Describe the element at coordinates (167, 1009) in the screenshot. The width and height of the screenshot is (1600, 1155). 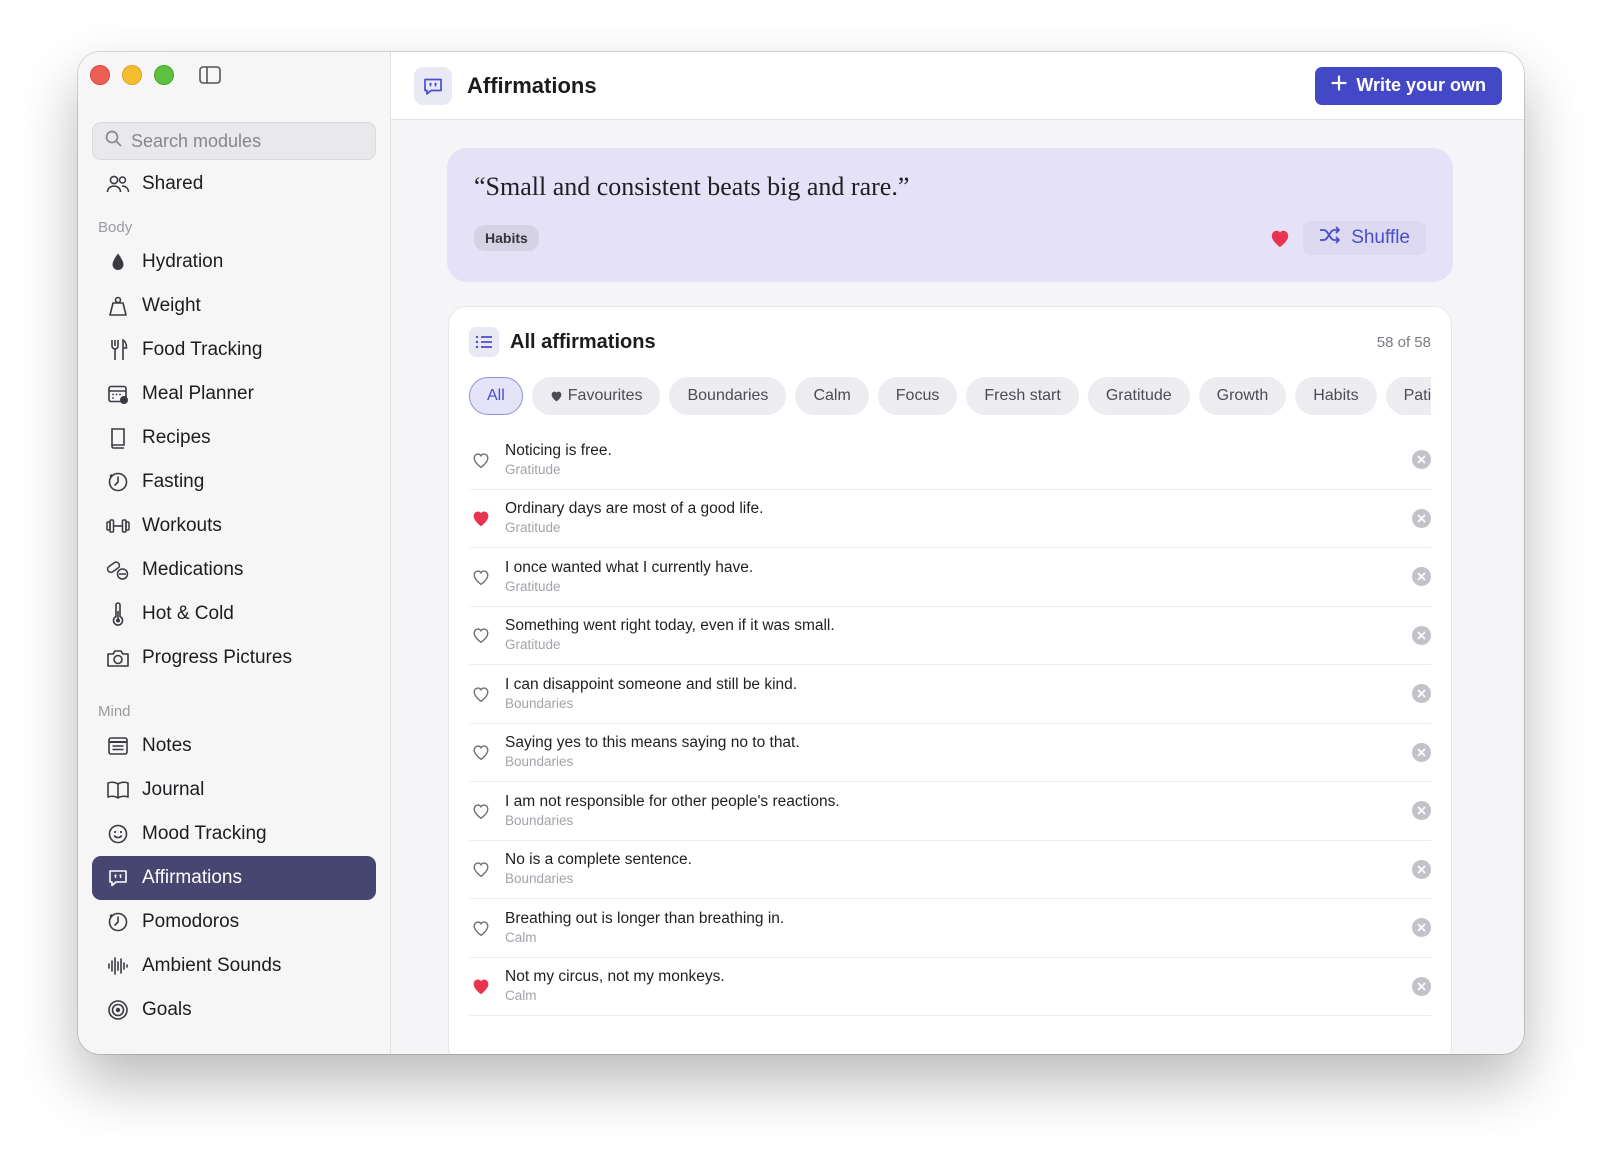
I see `sidebar-item-label: Goals` at that location.